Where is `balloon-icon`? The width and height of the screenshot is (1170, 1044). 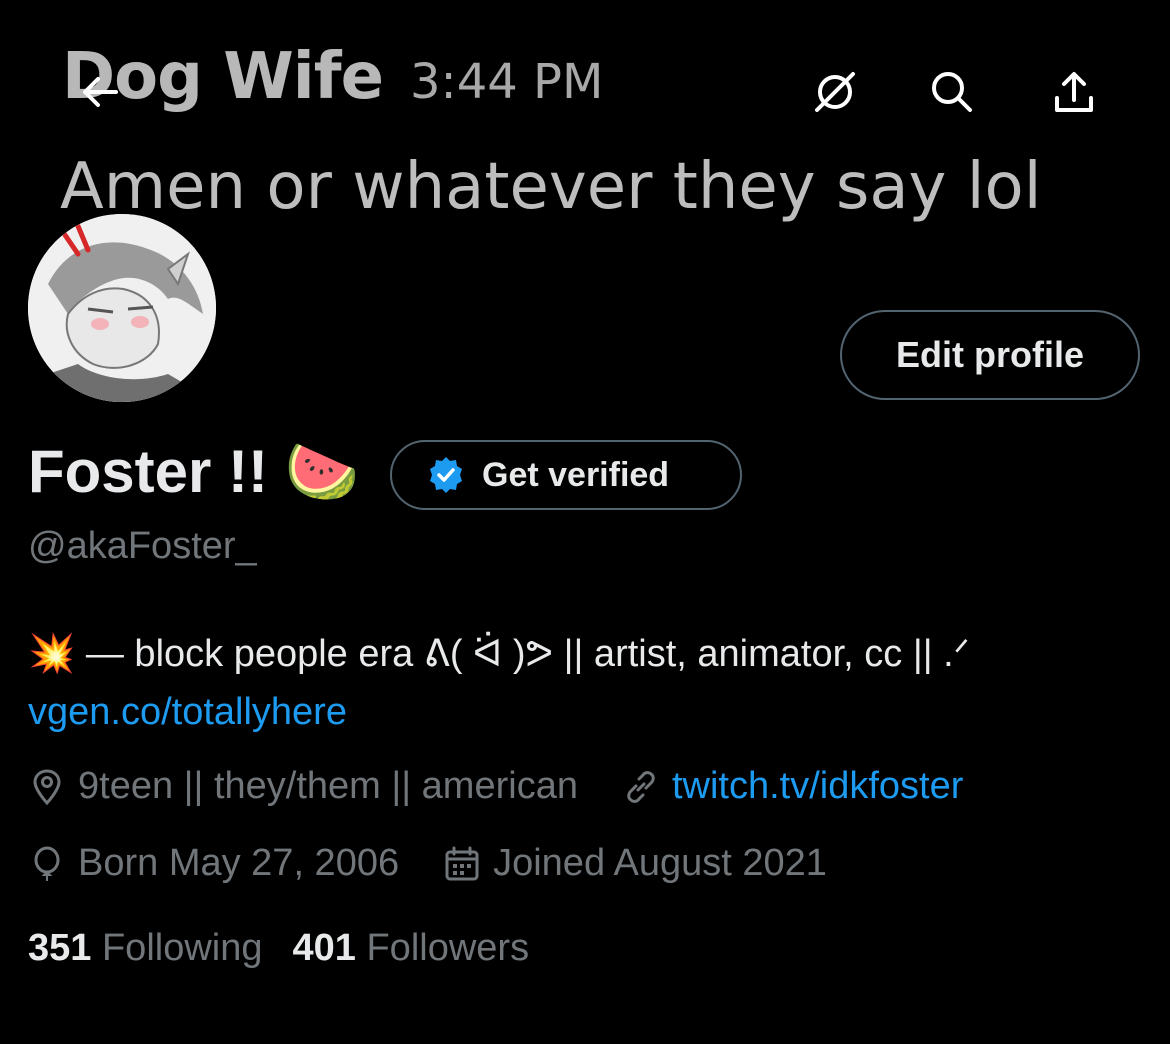 balloon-icon is located at coordinates (47, 863).